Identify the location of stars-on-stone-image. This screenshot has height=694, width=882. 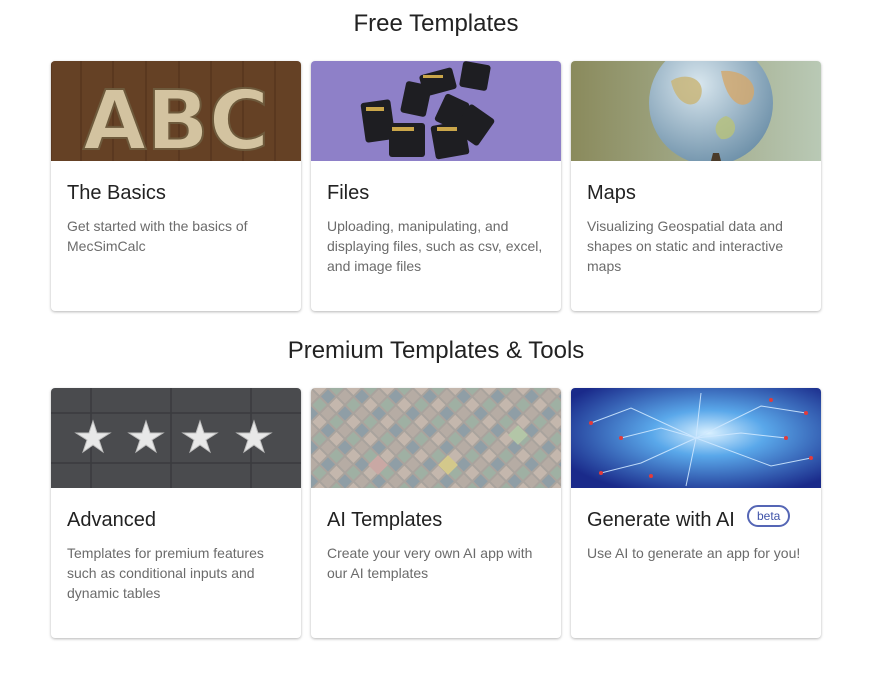
(176, 438).